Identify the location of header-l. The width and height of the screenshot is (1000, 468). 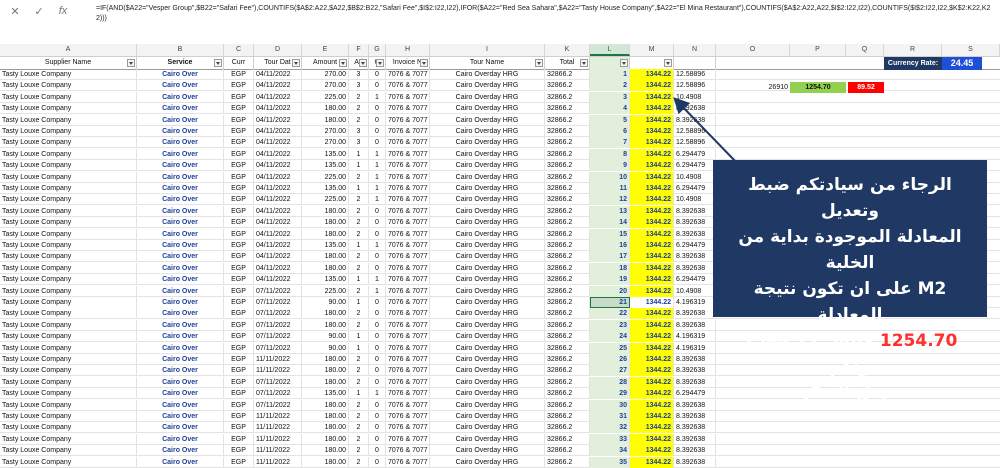
(610, 63).